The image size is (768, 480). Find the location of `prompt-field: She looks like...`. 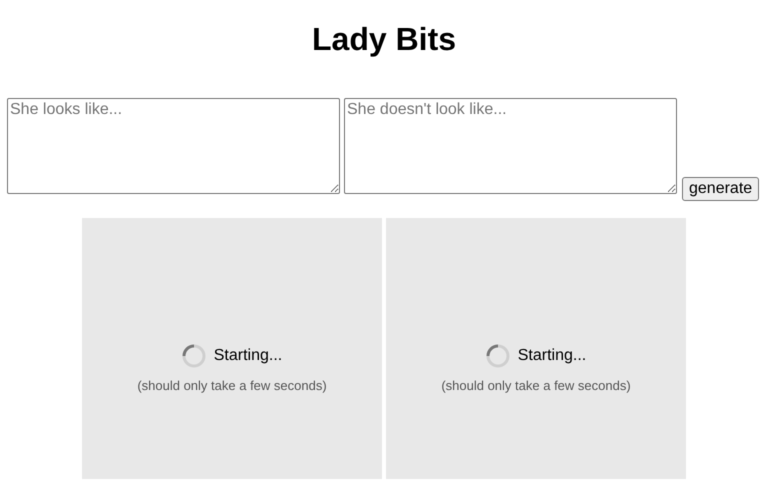

prompt-field: She looks like... is located at coordinates (173, 146).